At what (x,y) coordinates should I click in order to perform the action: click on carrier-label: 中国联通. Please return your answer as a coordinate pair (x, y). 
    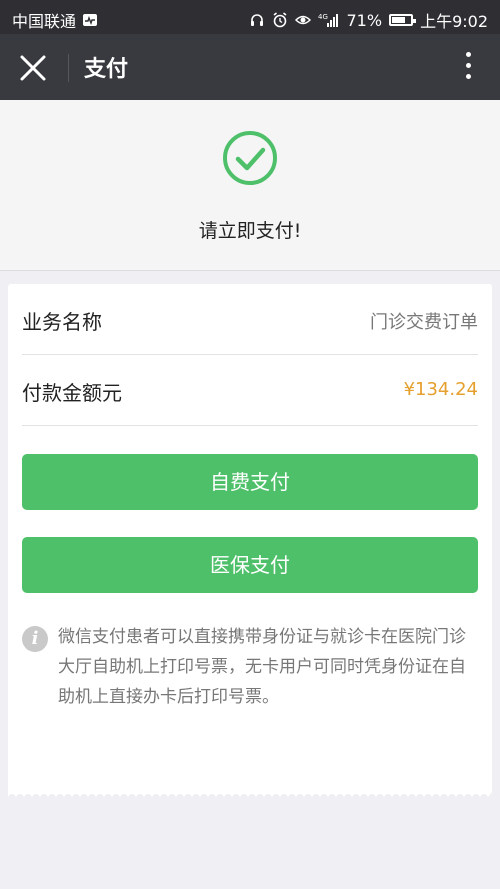
    Looking at the image, I should click on (44, 21).